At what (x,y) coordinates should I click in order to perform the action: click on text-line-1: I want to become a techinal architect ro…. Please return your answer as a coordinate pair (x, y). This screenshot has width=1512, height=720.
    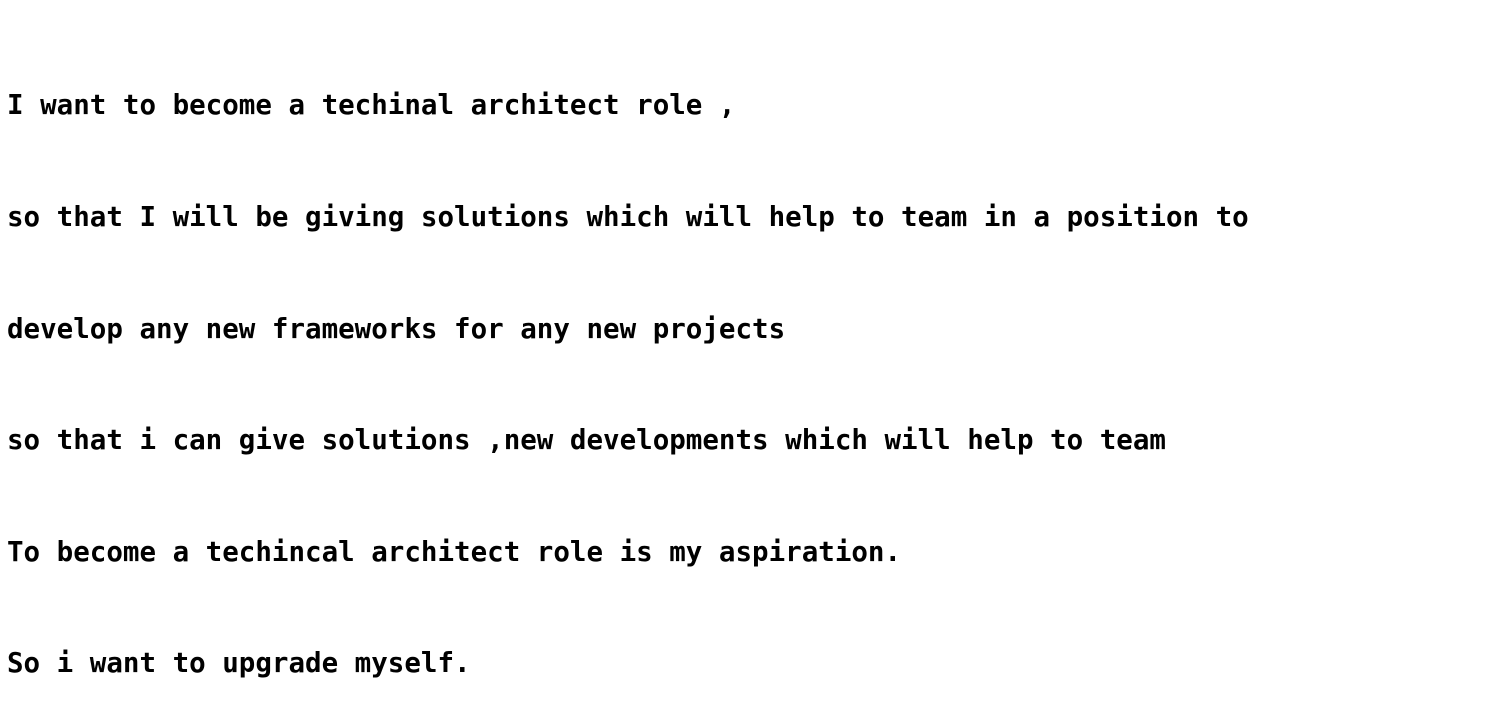
    Looking at the image, I should click on (371, 105).